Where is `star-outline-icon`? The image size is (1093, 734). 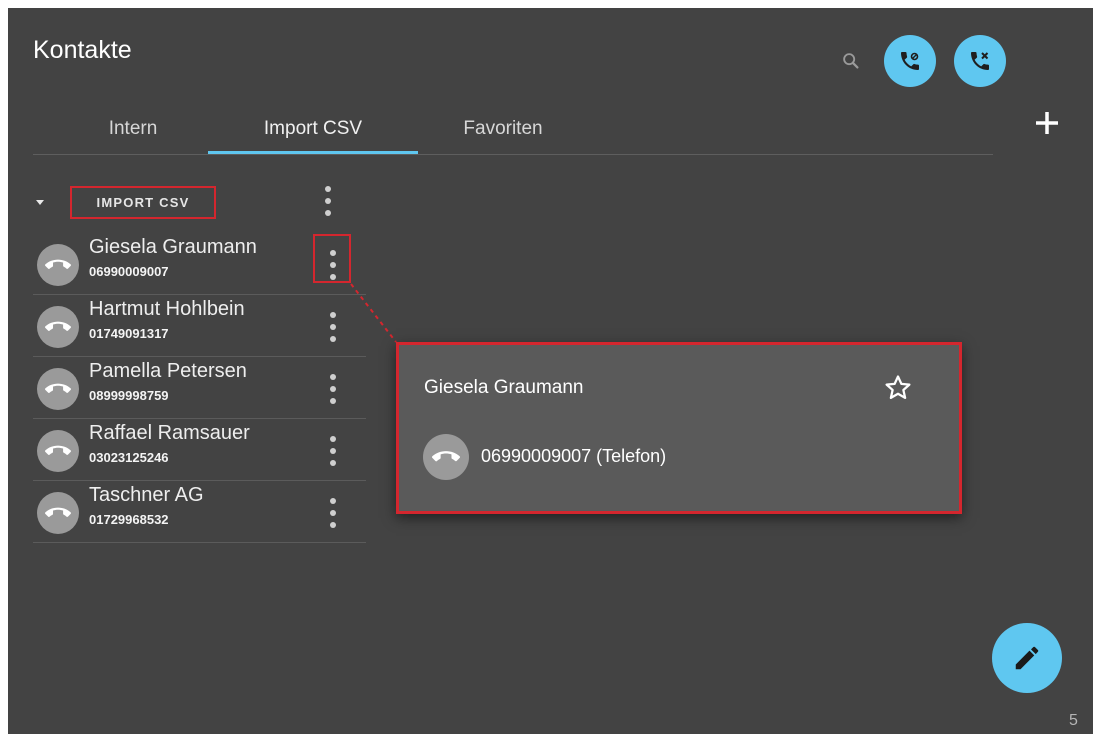 star-outline-icon is located at coordinates (898, 388).